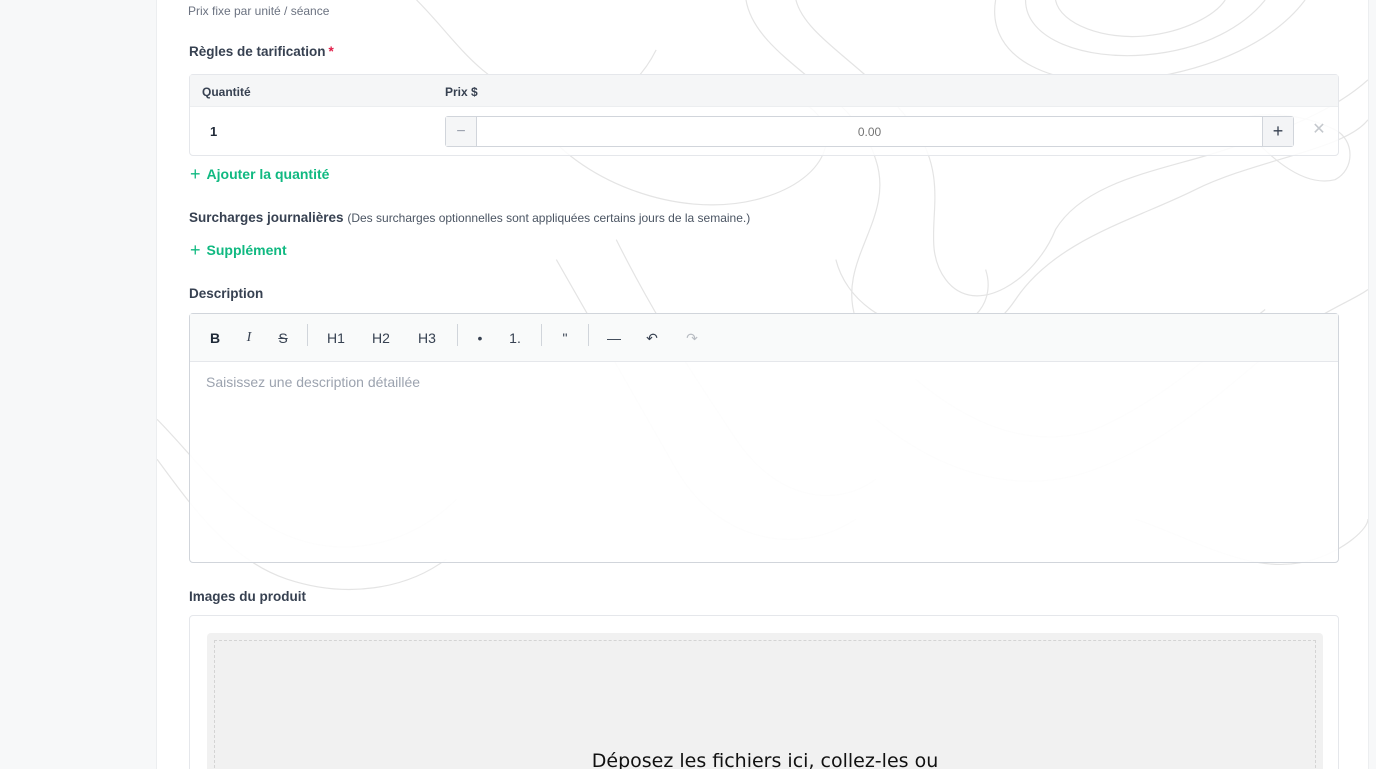  I want to click on ordered-list-button: 1., so click(515, 338).